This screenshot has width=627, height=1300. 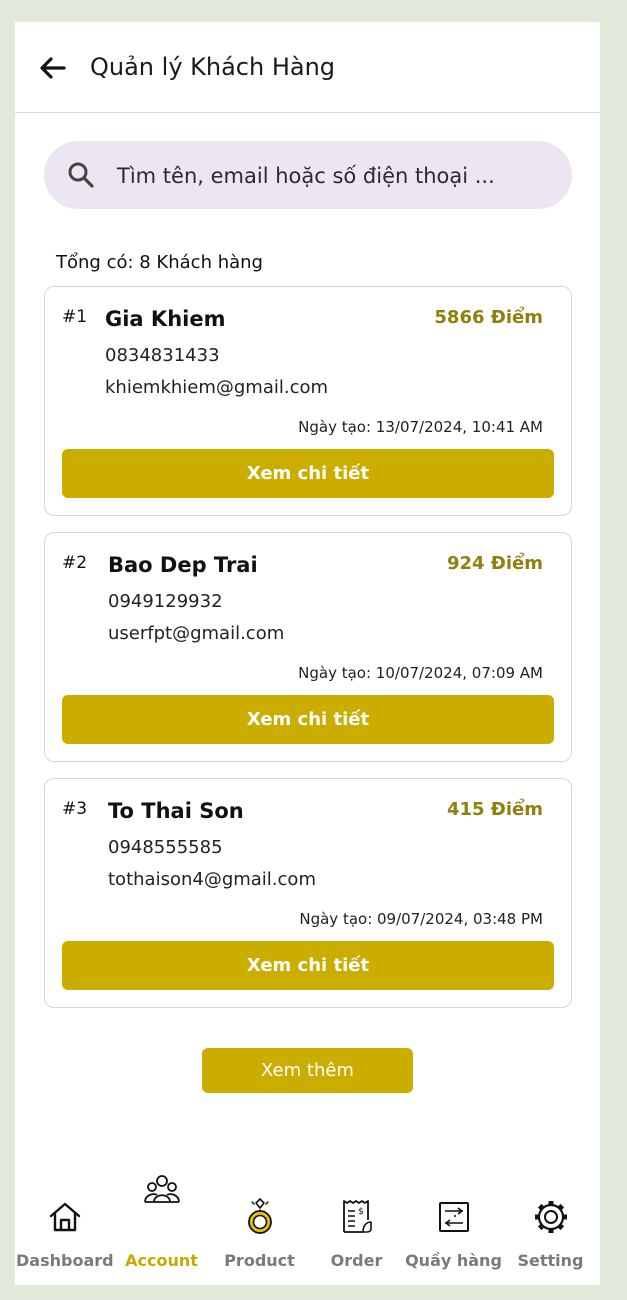 I want to click on customer-created-date: Ngày tạo: 09/07/2024, 03:48 PM, so click(x=421, y=919).